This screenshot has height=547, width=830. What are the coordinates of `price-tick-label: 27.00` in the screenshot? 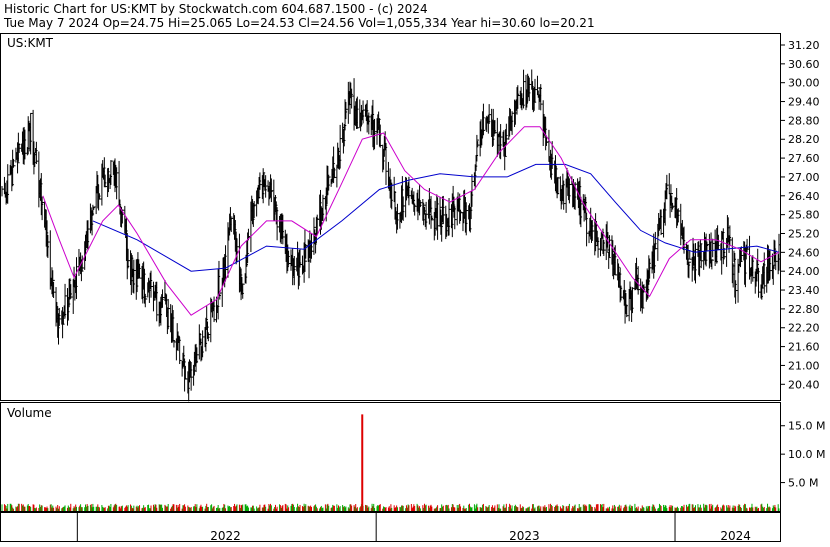 It's located at (804, 177).